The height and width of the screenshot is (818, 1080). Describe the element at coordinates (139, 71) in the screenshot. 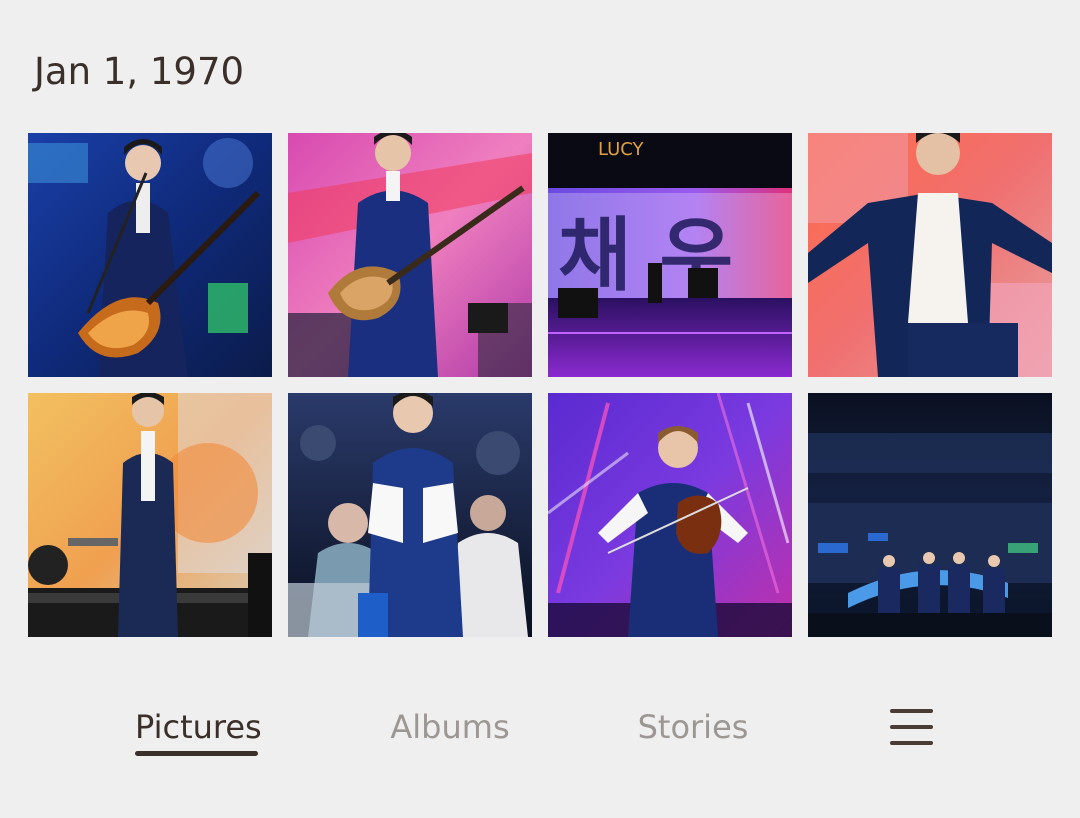

I see `date-header: Jan 1, 1970` at that location.